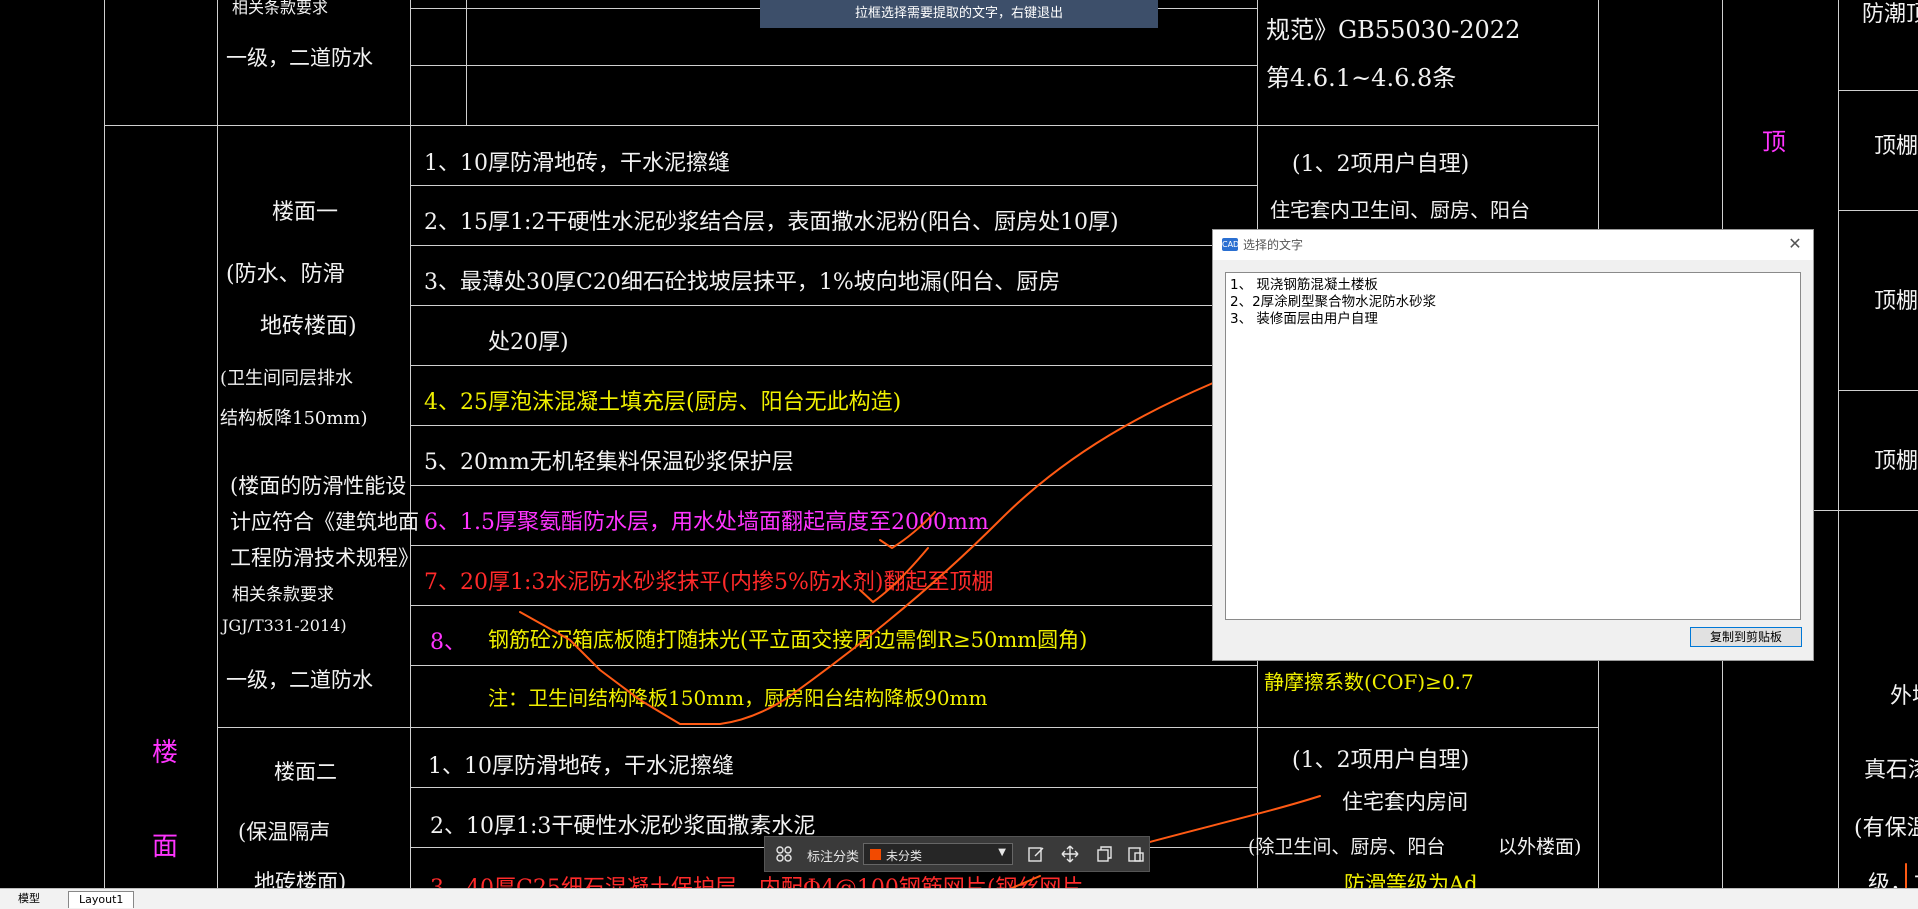 Image resolution: width=1918 pixels, height=909 pixels. Describe the element at coordinates (1273, 245) in the screenshot. I see `dialog-title: 选择的文字` at that location.